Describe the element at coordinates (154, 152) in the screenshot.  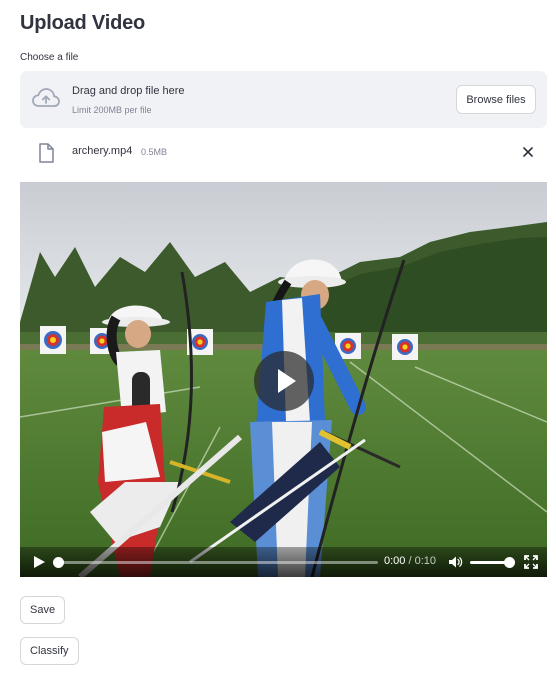
I see `file-size: 0.5MB` at that location.